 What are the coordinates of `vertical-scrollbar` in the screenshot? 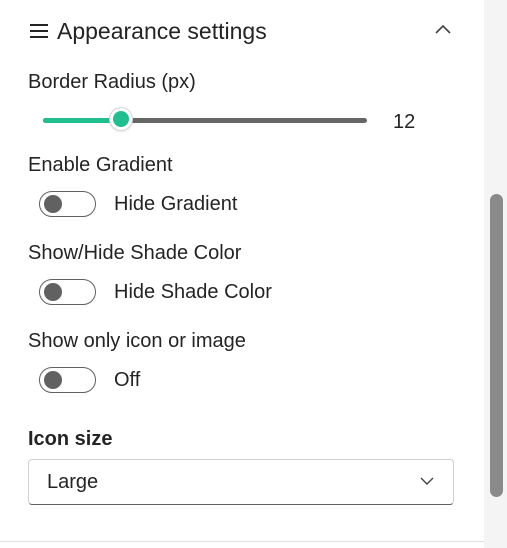 It's located at (495, 274).